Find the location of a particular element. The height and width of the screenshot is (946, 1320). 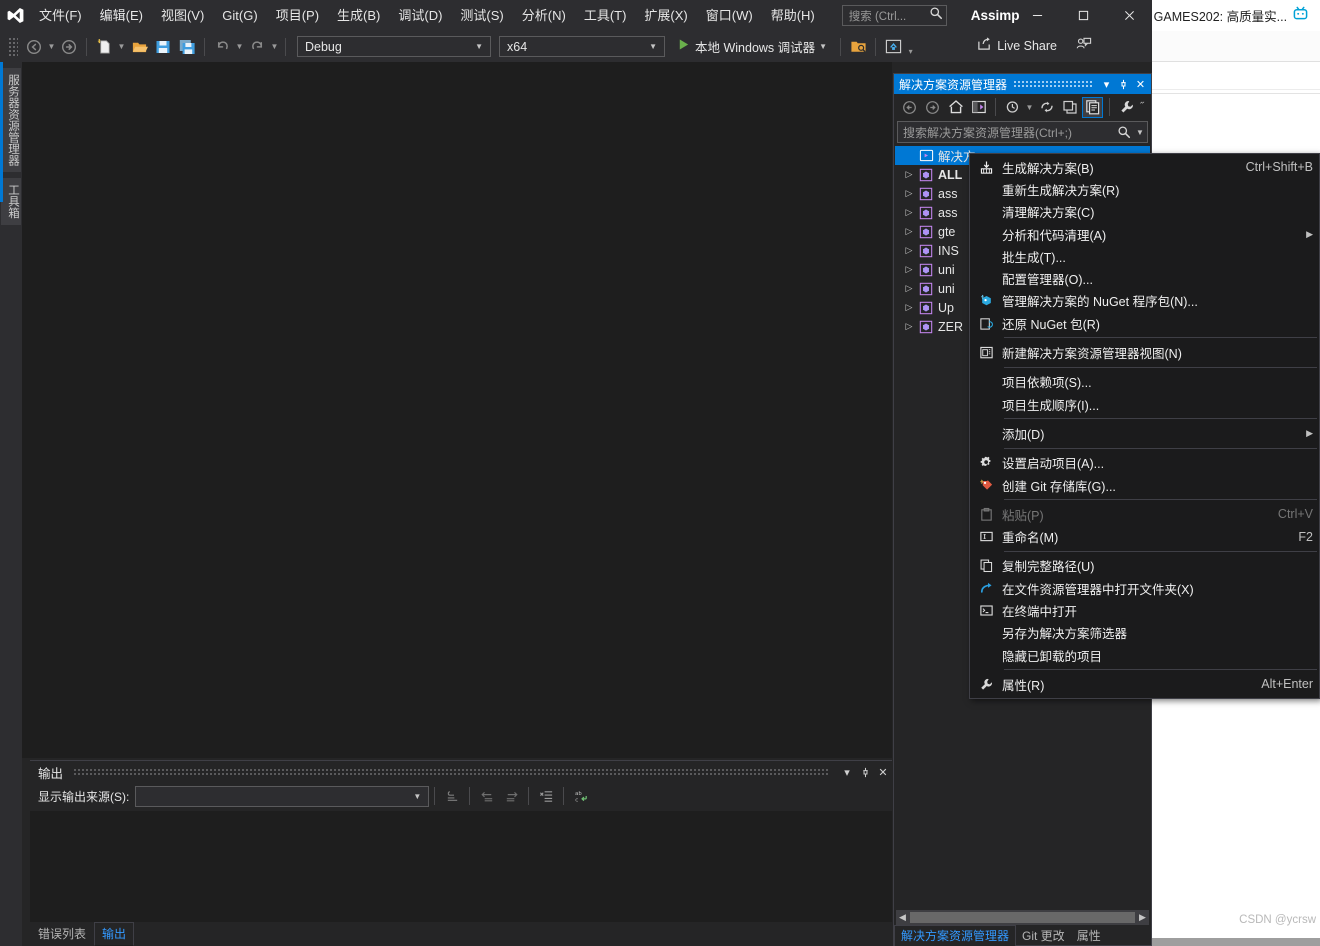

solution-explorer-horizontal-scrollbar: ◀ ▶ is located at coordinates (1022, 917).